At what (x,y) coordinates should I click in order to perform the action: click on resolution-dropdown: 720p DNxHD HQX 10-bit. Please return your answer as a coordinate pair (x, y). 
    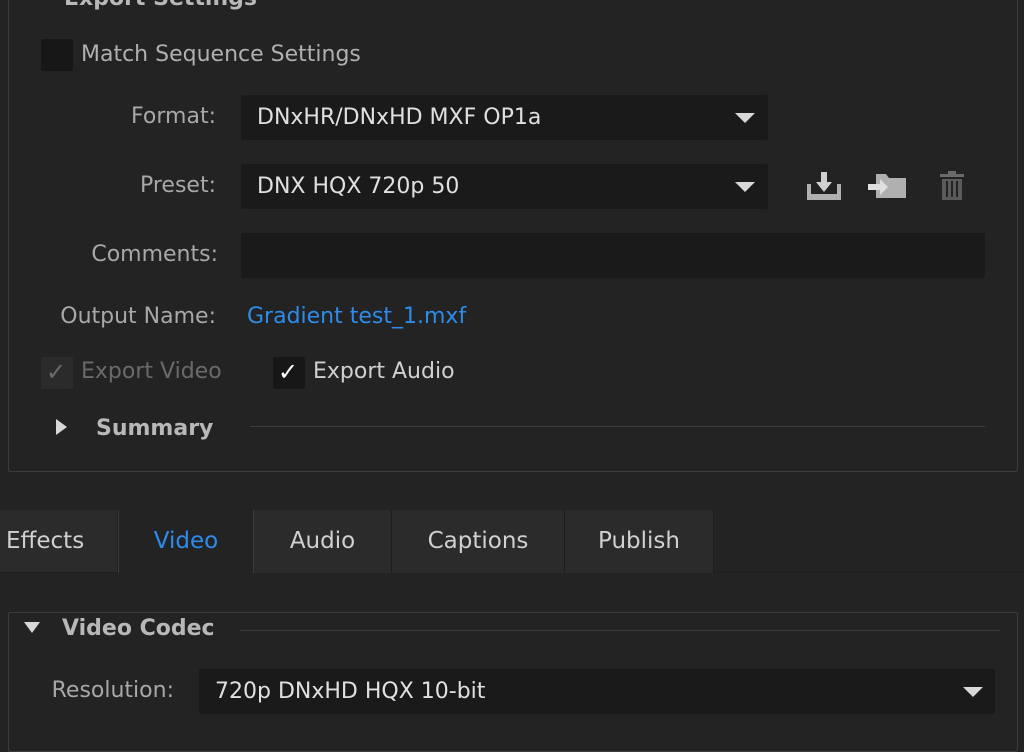
    Looking at the image, I should click on (597, 691).